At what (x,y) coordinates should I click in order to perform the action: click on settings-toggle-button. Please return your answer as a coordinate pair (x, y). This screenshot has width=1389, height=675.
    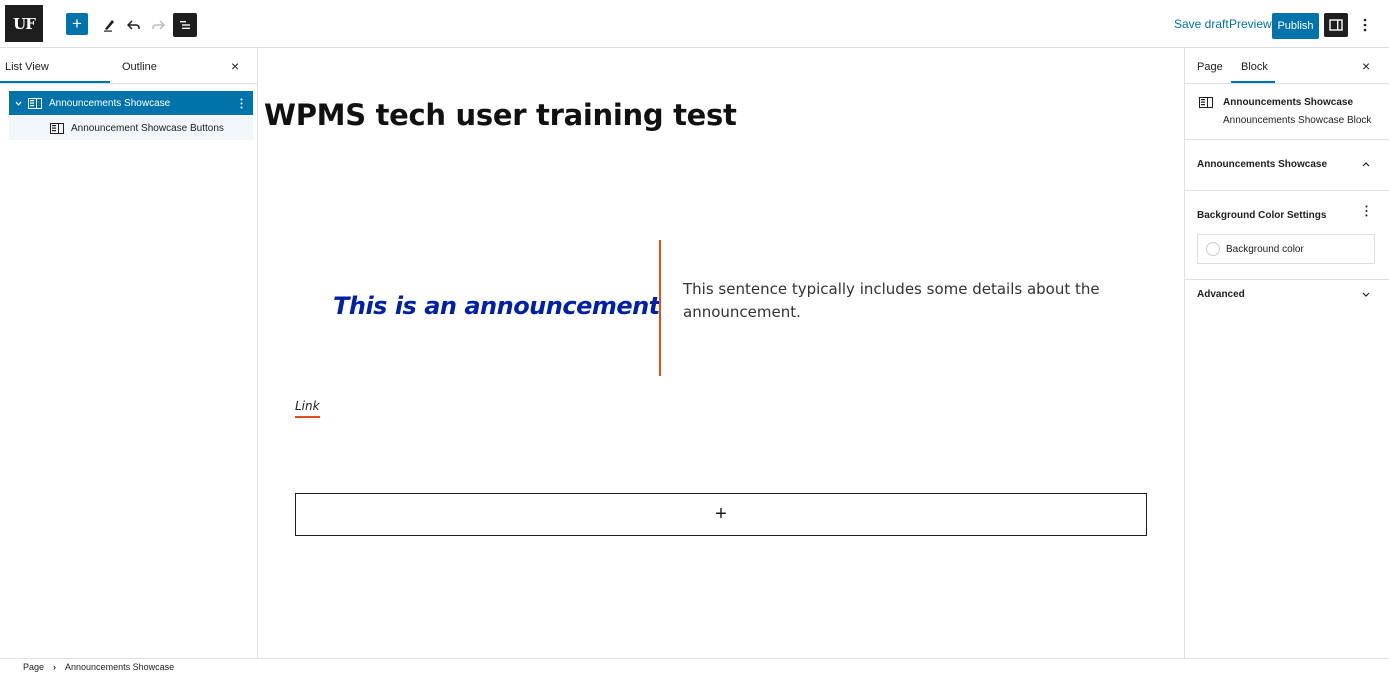
    Looking at the image, I should click on (1336, 25).